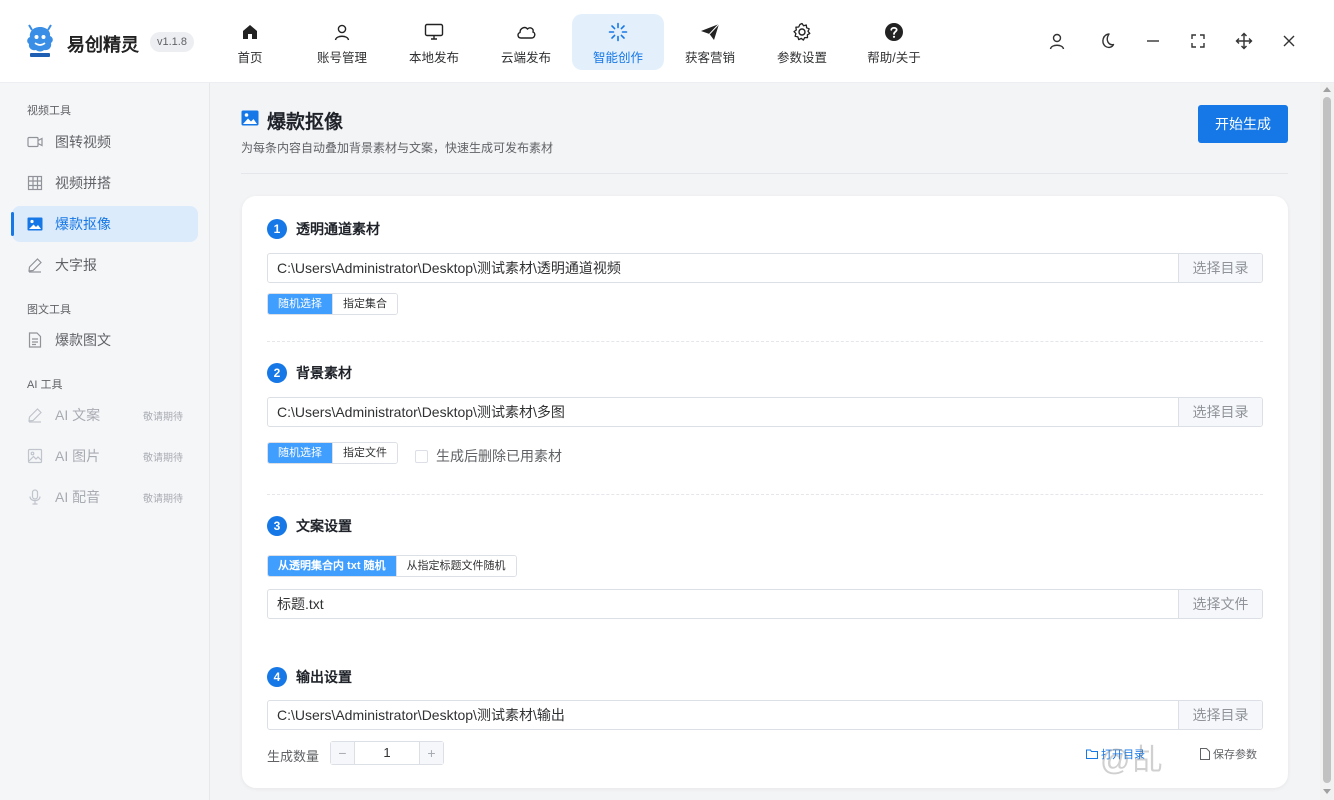 Image resolution: width=1334 pixels, height=800 pixels. Describe the element at coordinates (83, 183) in the screenshot. I see `sidebar-item-label: 视频拼搭` at that location.